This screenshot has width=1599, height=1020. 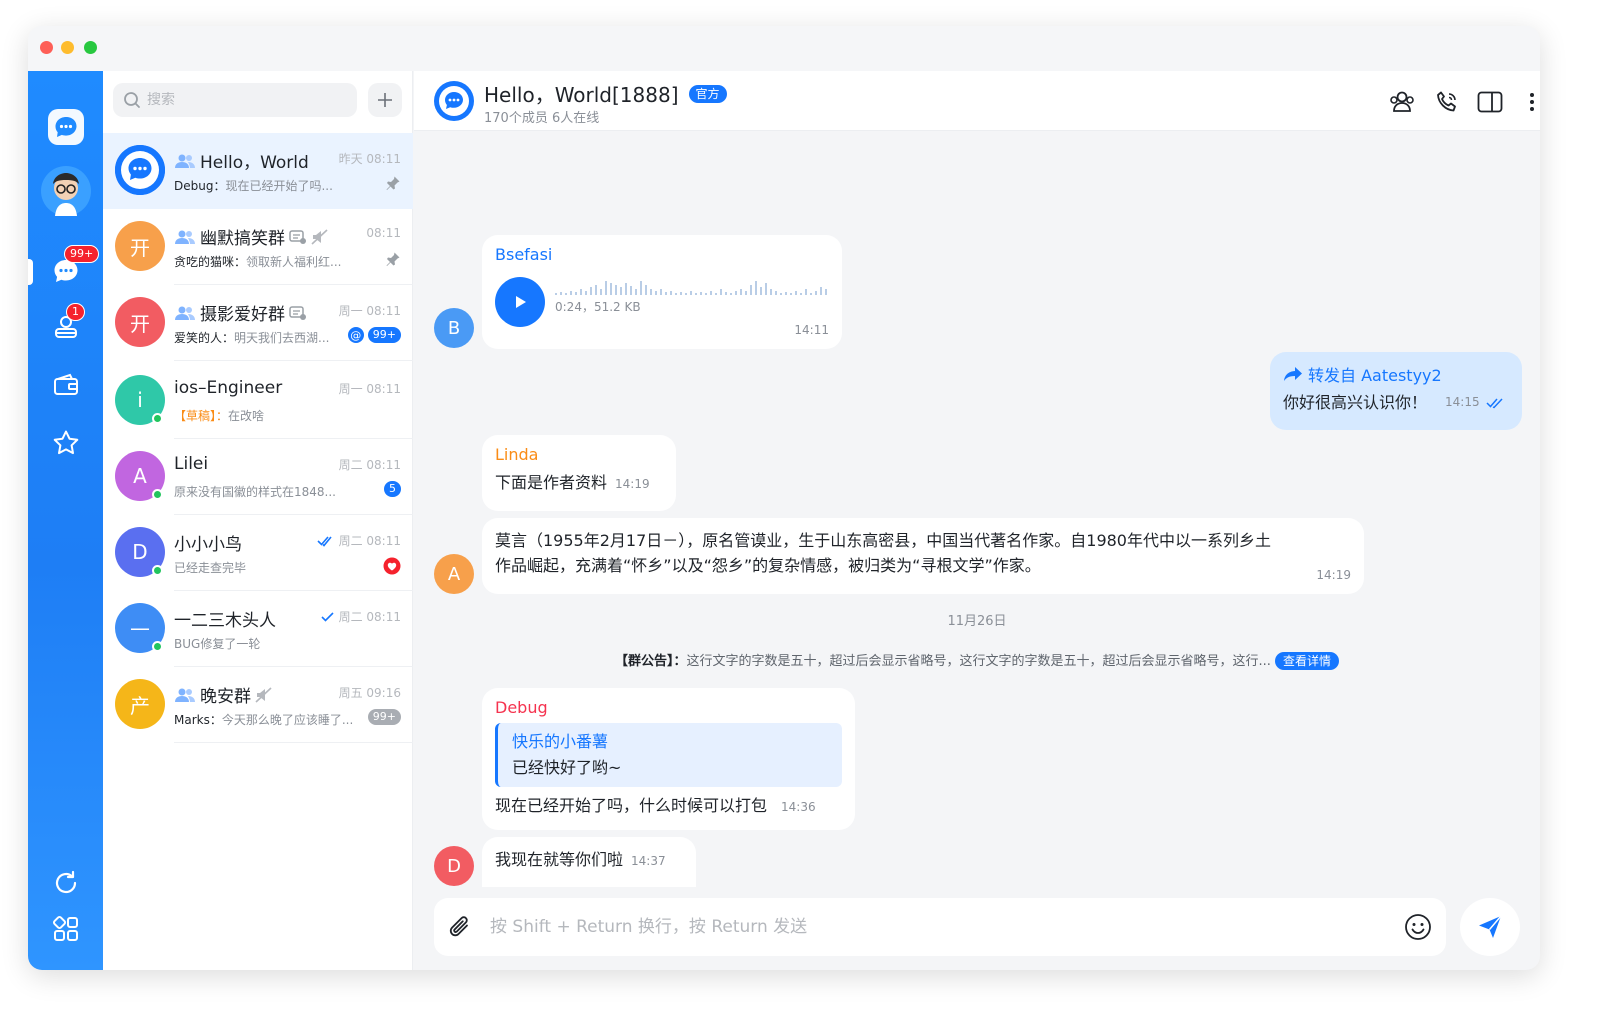 I want to click on rail-contacts: 1, so click(x=65, y=326).